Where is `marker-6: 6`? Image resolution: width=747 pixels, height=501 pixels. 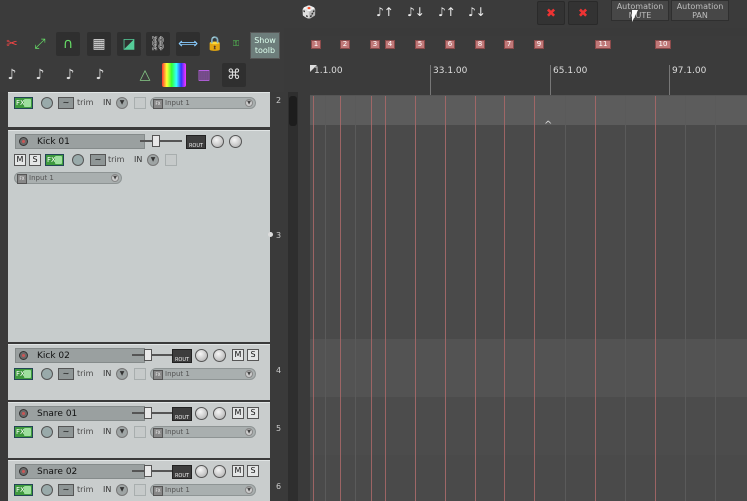 marker-6: 6 is located at coordinates (450, 44).